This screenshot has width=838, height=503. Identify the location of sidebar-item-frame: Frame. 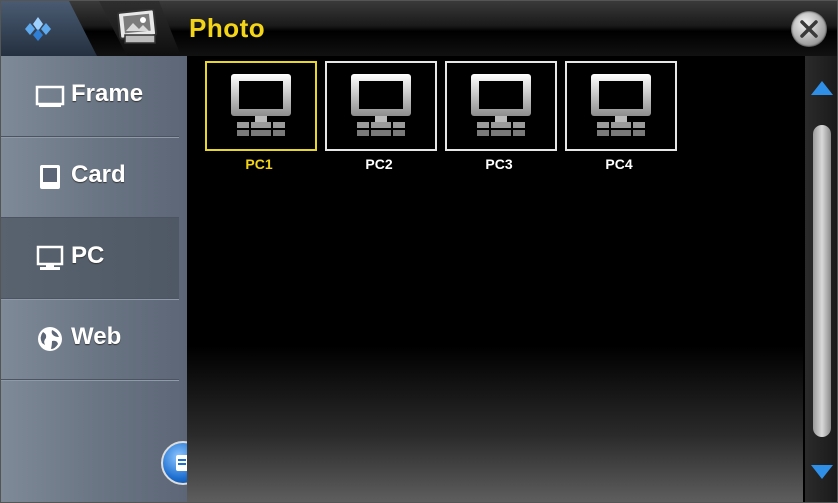
(90, 96).